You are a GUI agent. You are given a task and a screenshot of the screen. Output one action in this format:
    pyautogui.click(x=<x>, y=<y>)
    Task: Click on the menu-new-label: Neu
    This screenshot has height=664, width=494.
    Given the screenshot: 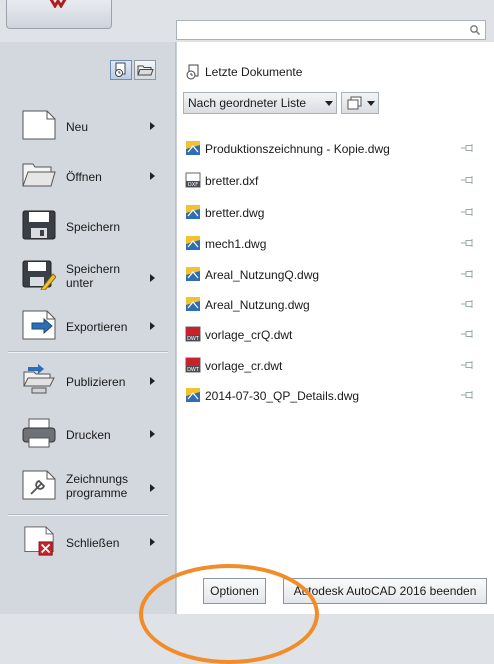 What is the action you would take?
    pyautogui.click(x=77, y=127)
    